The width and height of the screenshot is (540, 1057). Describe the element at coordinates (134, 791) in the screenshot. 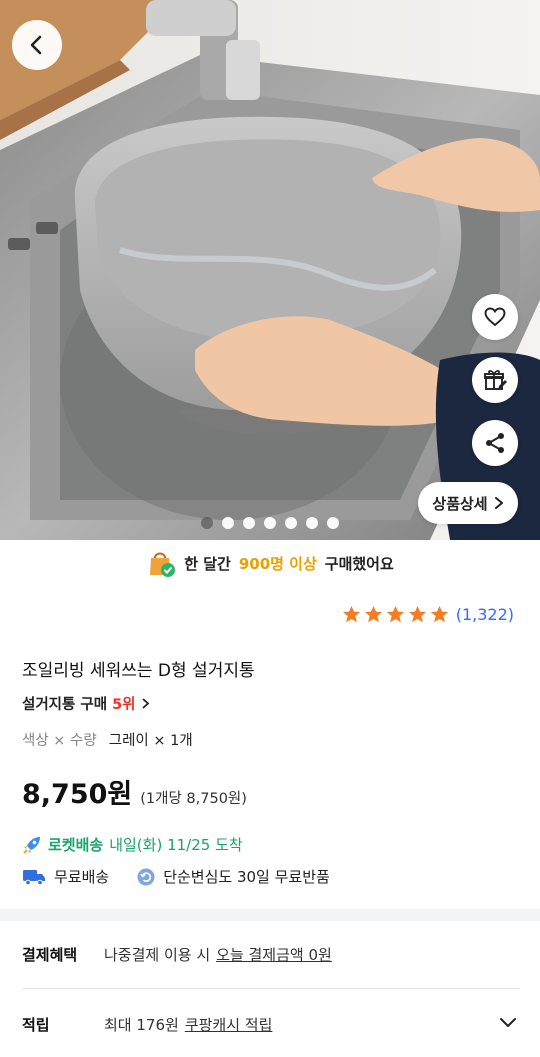

I see `price-row: 8,750원 (1개당 8,750원)` at that location.